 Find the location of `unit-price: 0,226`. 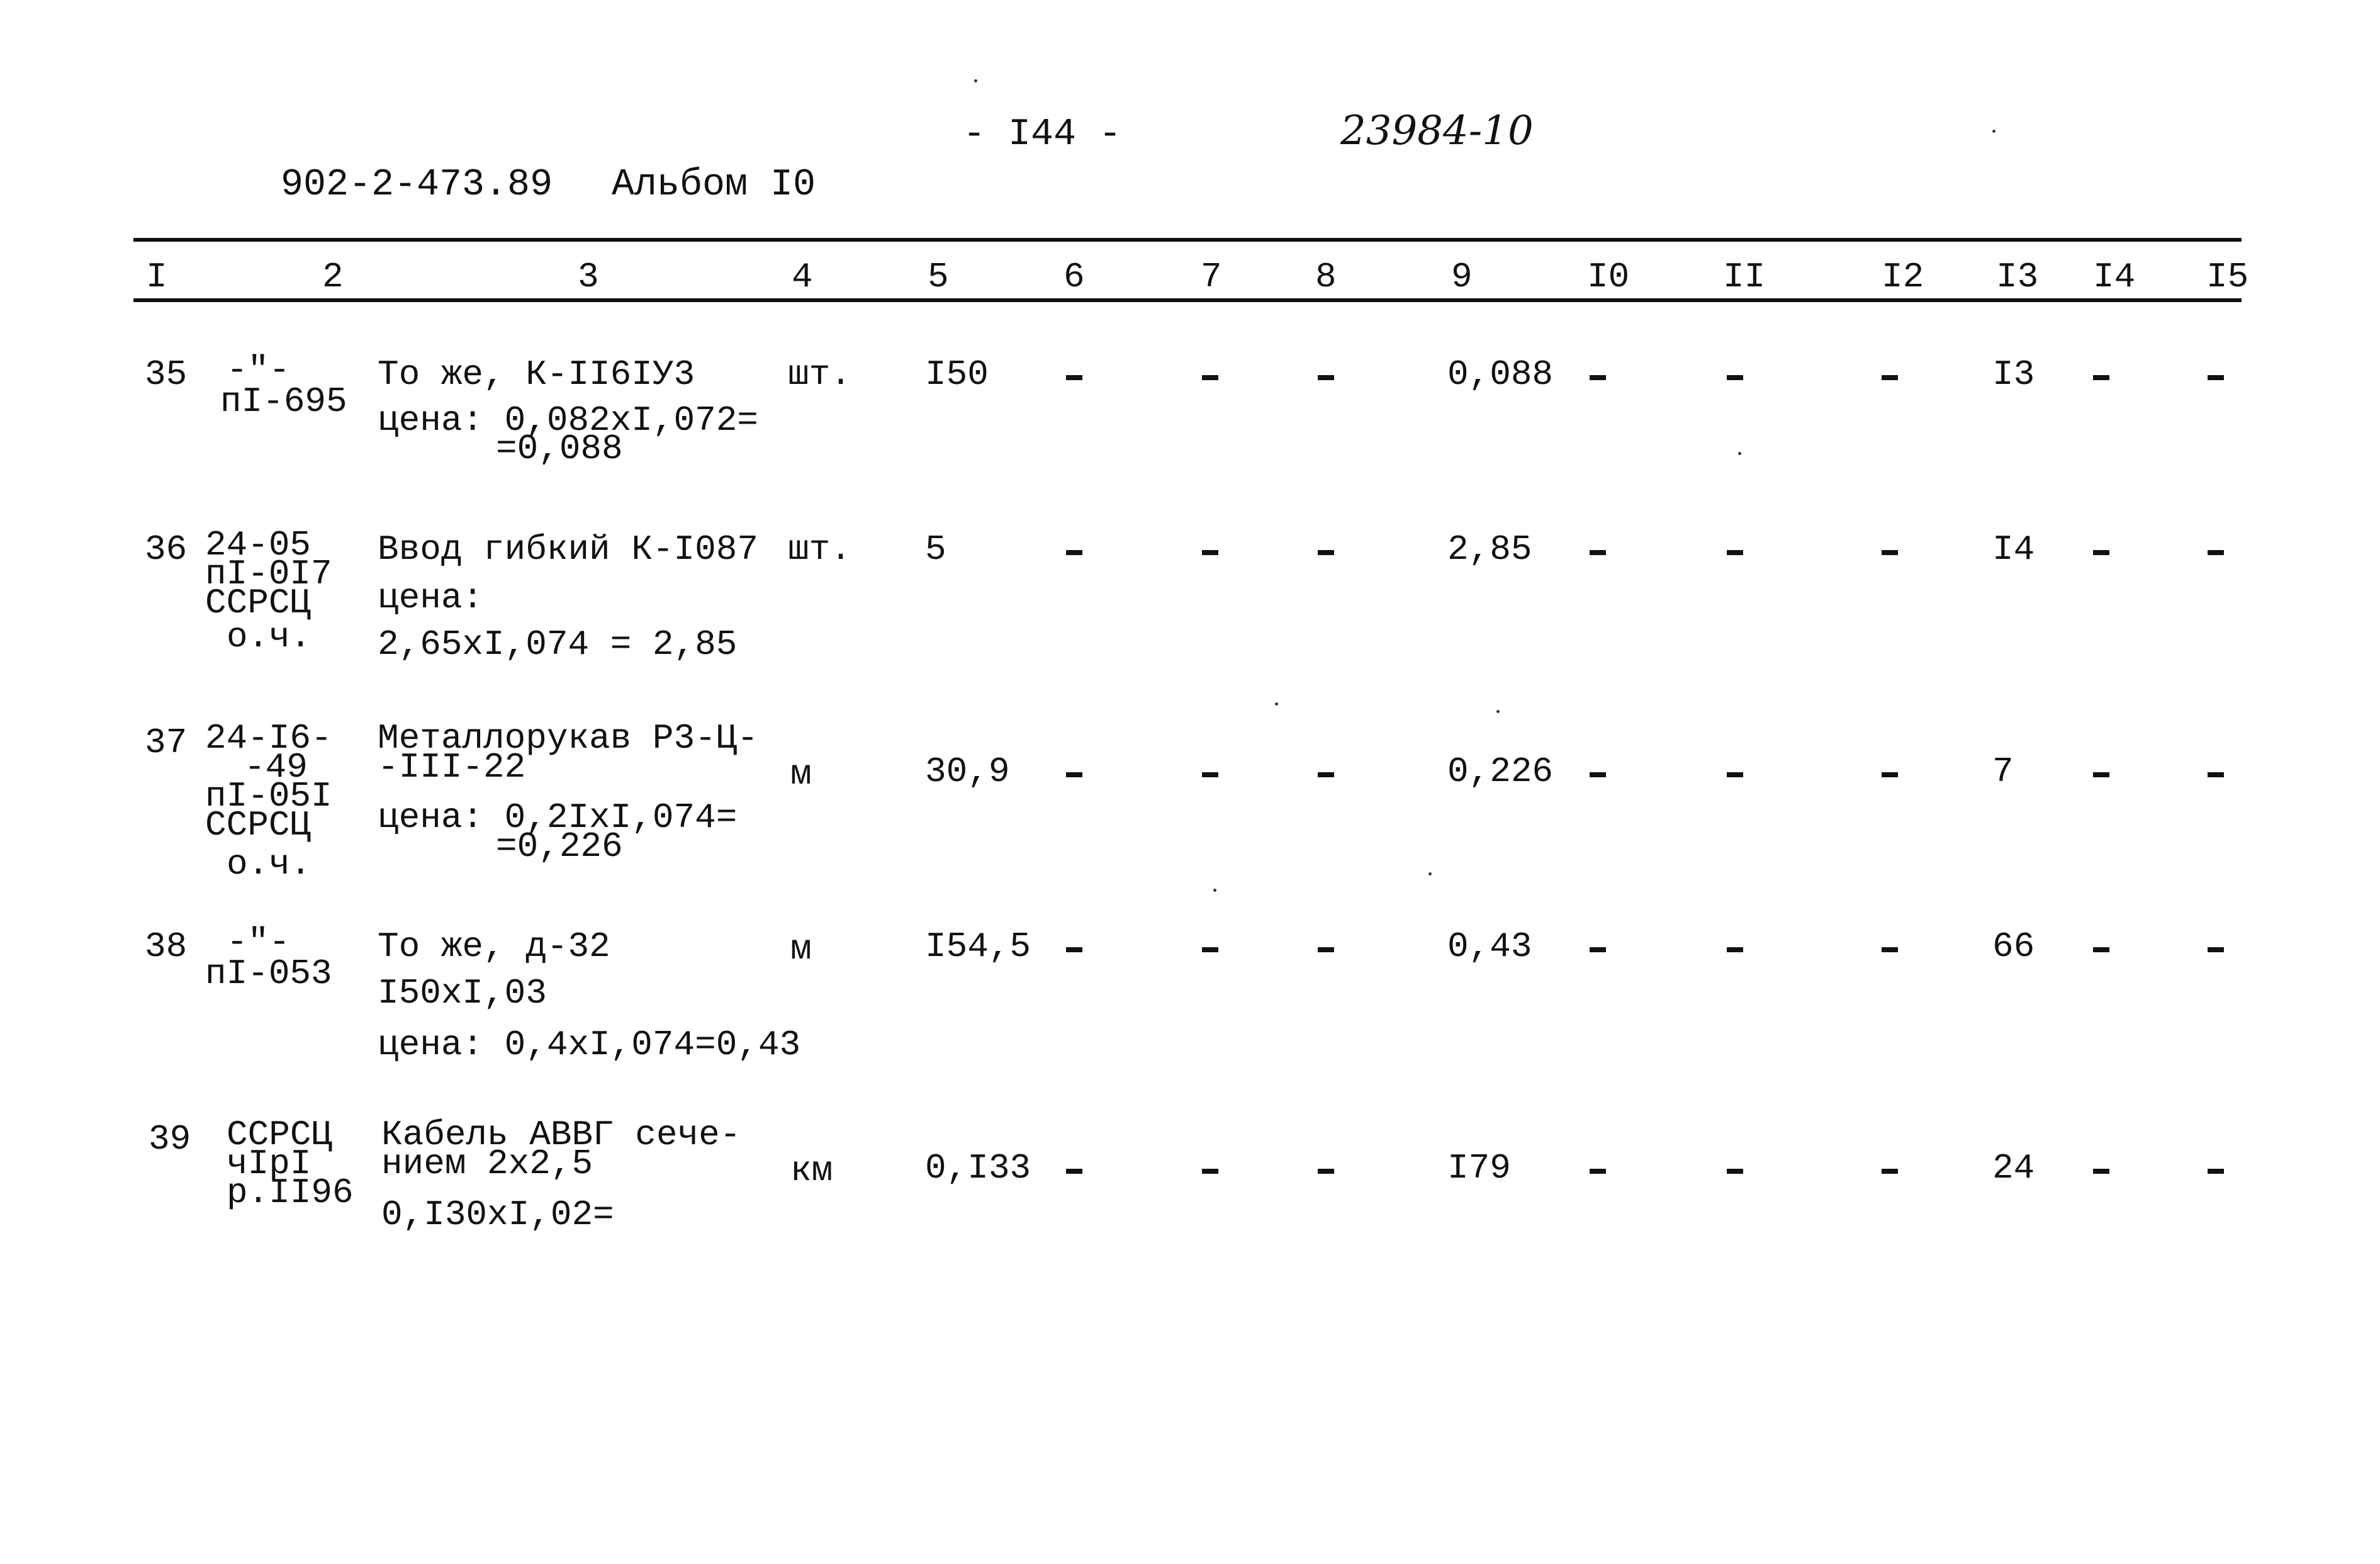

unit-price: 0,226 is located at coordinates (1500, 771).